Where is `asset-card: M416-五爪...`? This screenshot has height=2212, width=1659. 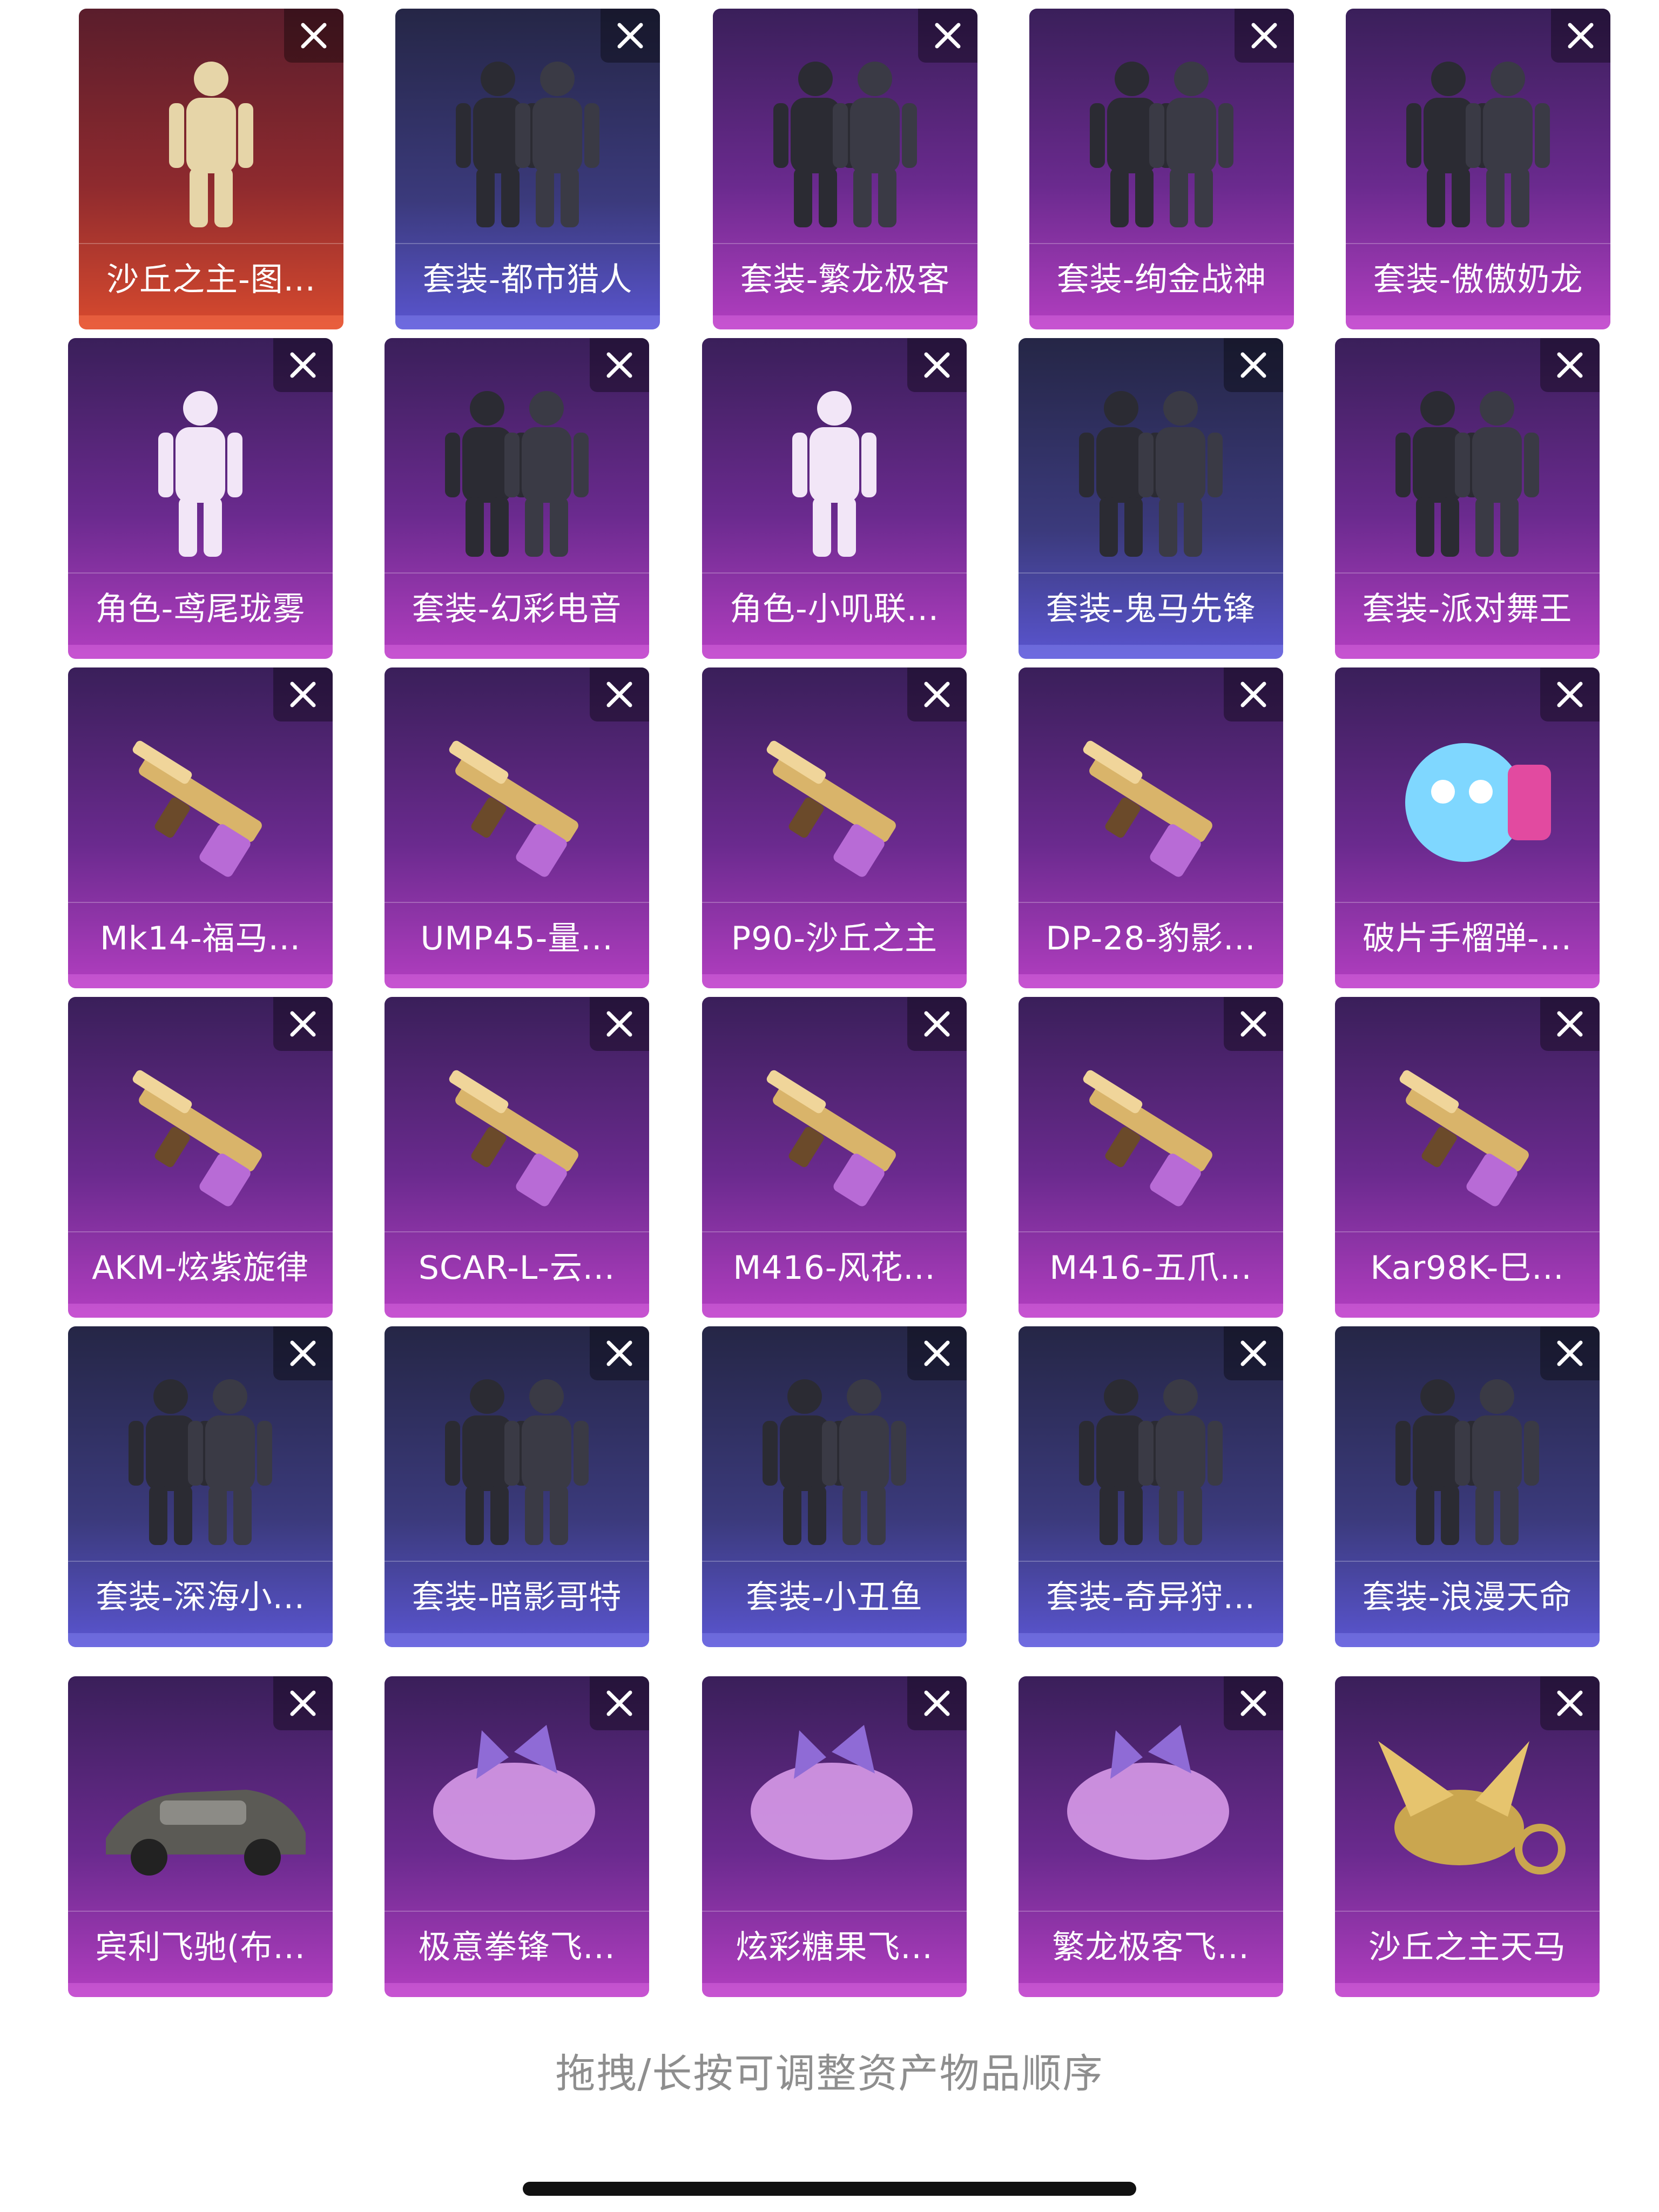 asset-card: M416-五爪... is located at coordinates (1151, 1157).